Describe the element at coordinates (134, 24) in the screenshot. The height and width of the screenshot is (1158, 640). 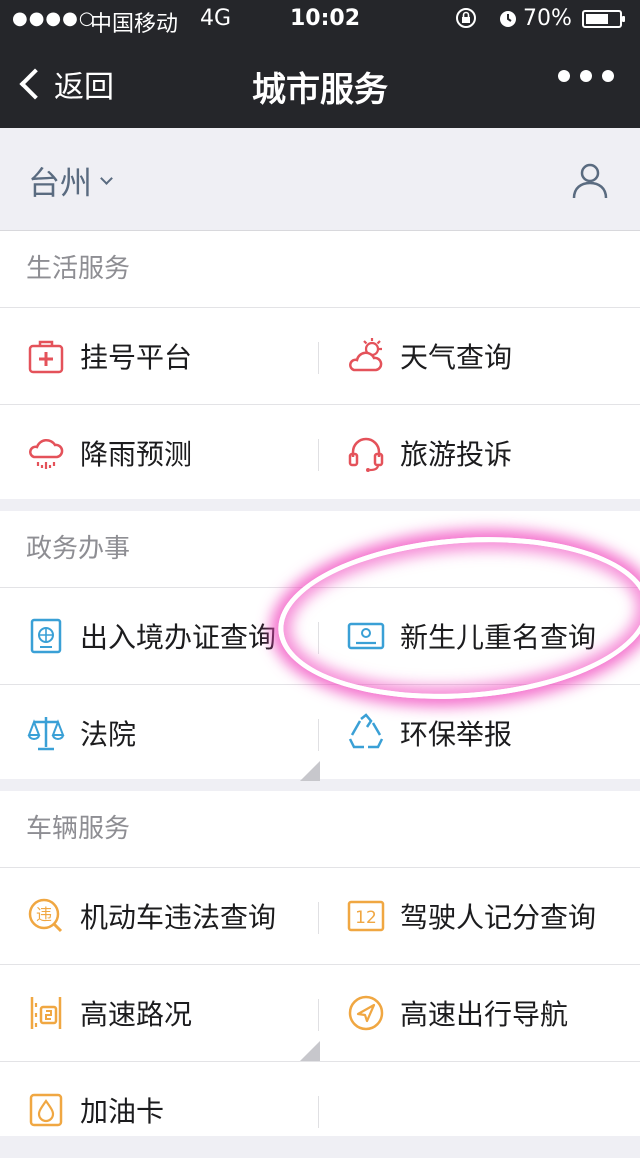
I see `carrier-name: 中国移动` at that location.